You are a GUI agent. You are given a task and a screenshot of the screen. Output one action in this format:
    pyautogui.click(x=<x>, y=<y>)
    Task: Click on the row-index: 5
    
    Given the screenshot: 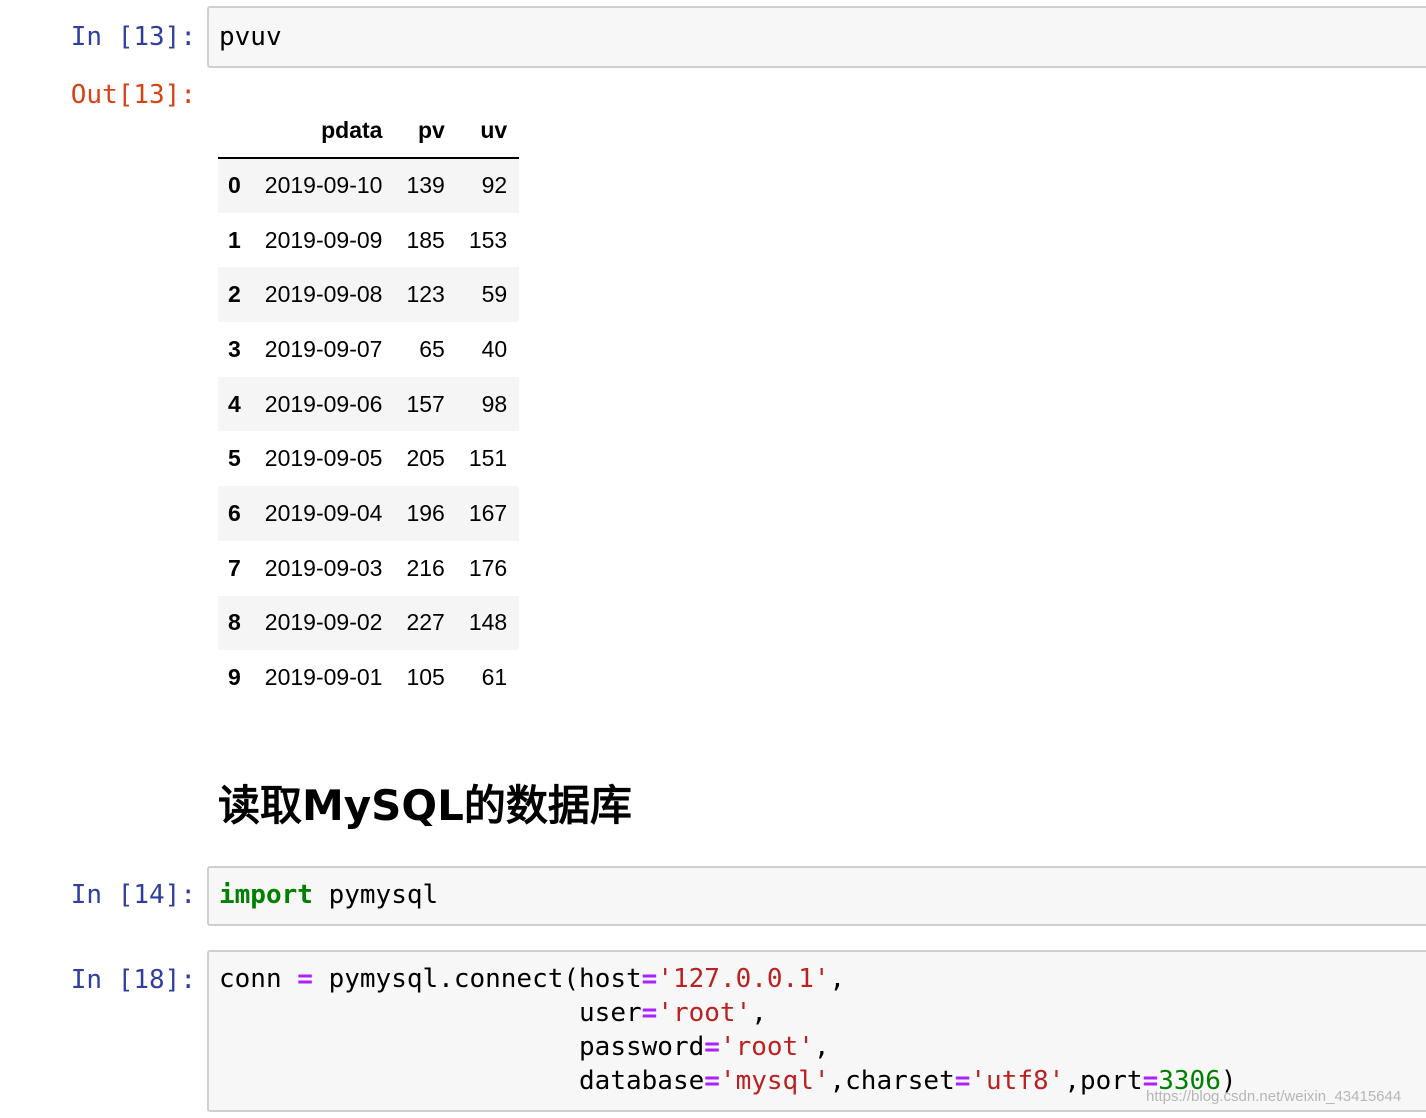 What is the action you would take?
    pyautogui.click(x=234, y=458)
    